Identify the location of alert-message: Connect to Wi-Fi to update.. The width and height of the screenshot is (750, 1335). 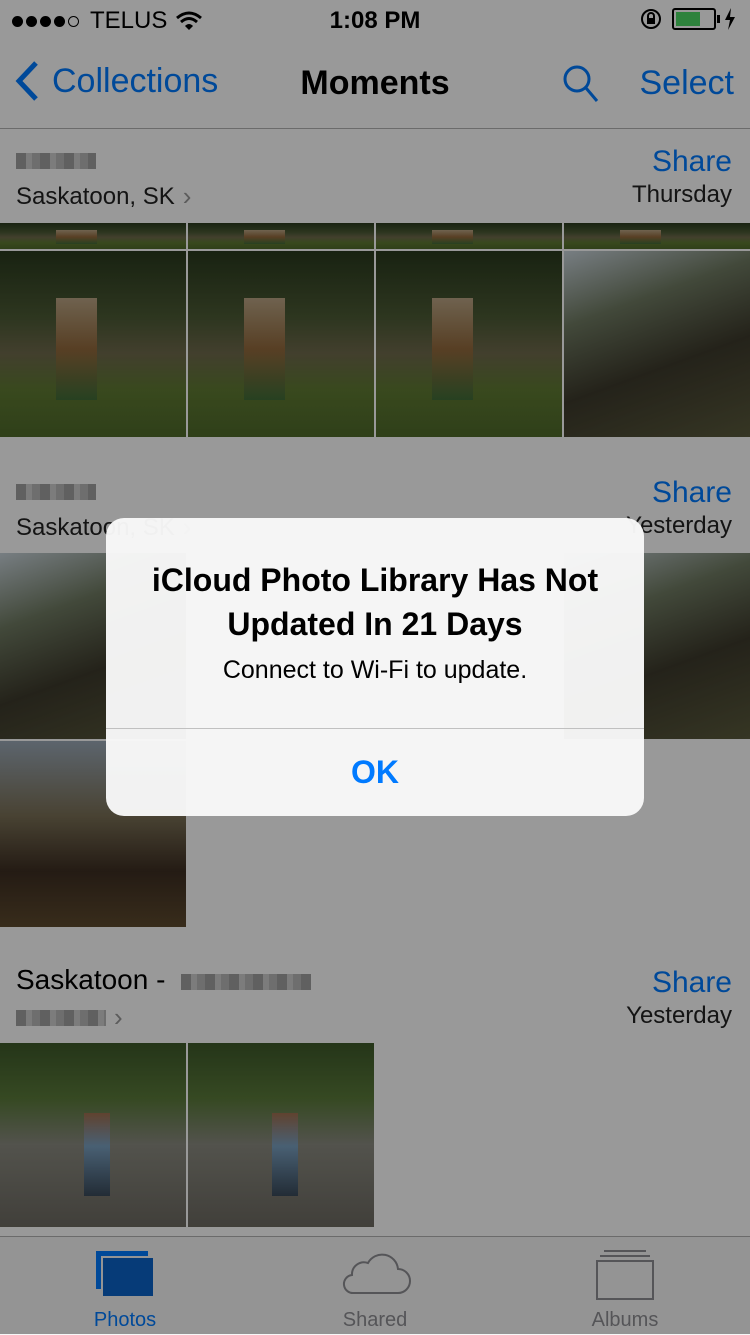
(375, 670).